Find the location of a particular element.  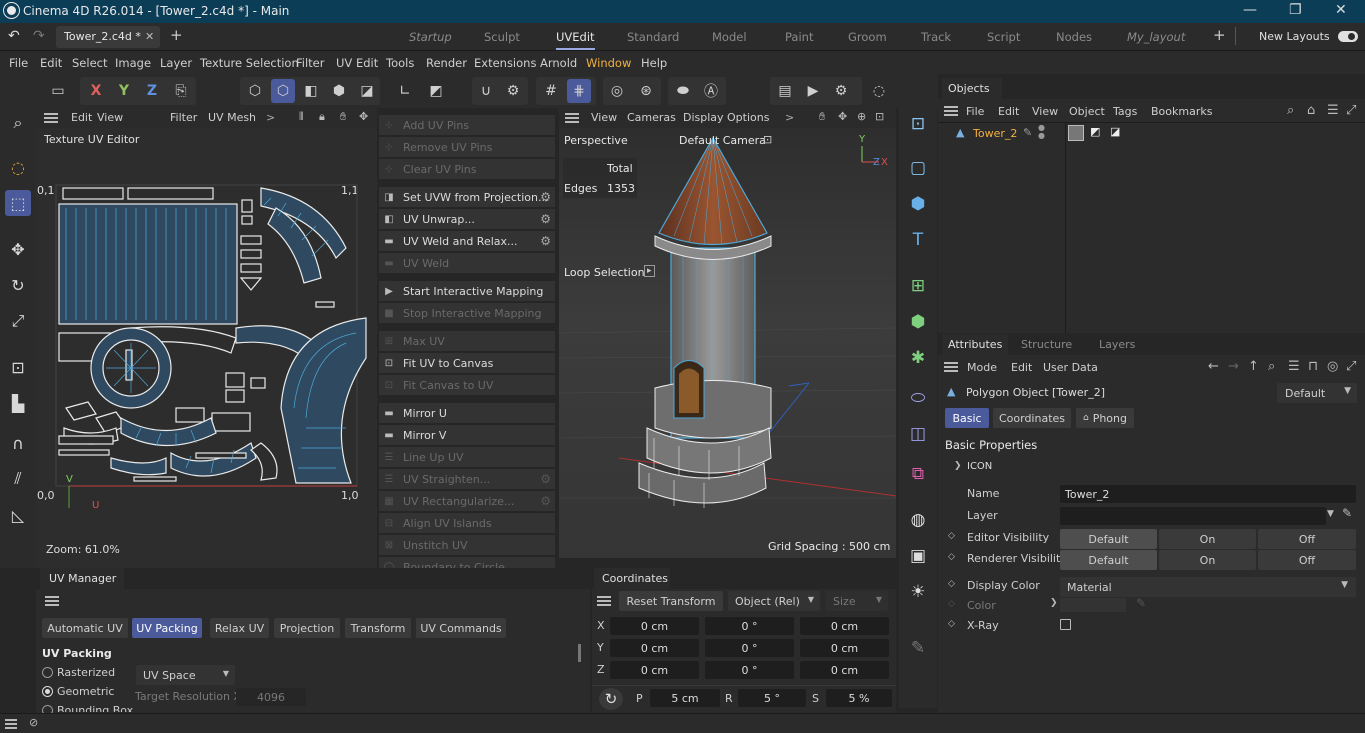

command-unstitch-uv: ⊠ Unstitch UV is located at coordinates (467, 545).